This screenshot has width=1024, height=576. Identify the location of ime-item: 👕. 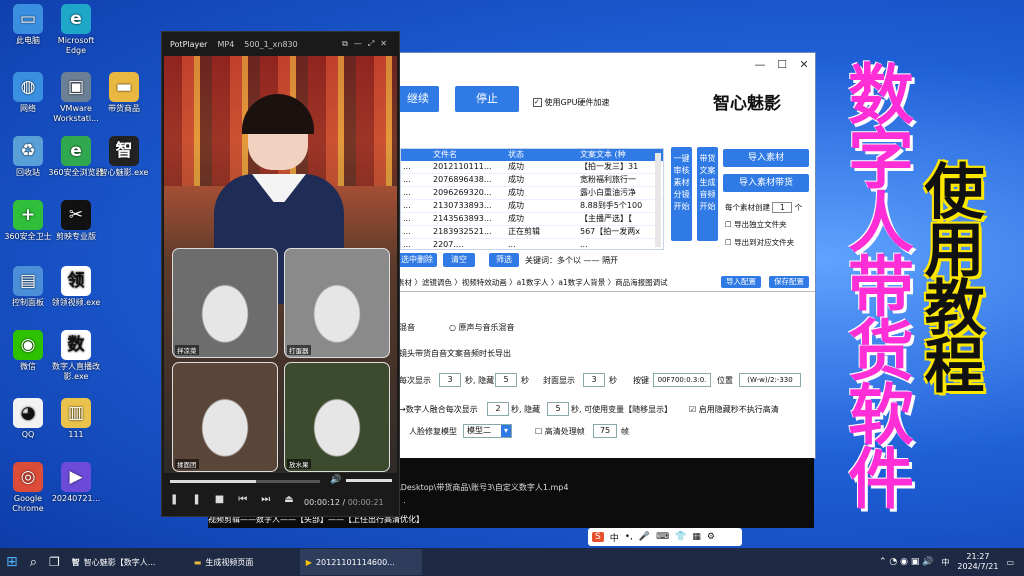
(680, 537).